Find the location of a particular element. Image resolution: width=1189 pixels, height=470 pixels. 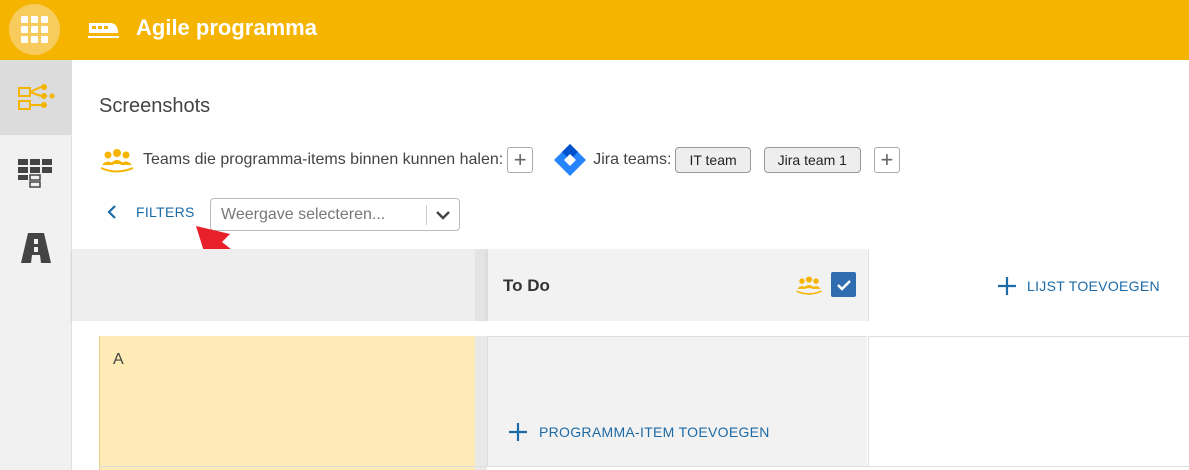

rail-item-road is located at coordinates (36, 247).